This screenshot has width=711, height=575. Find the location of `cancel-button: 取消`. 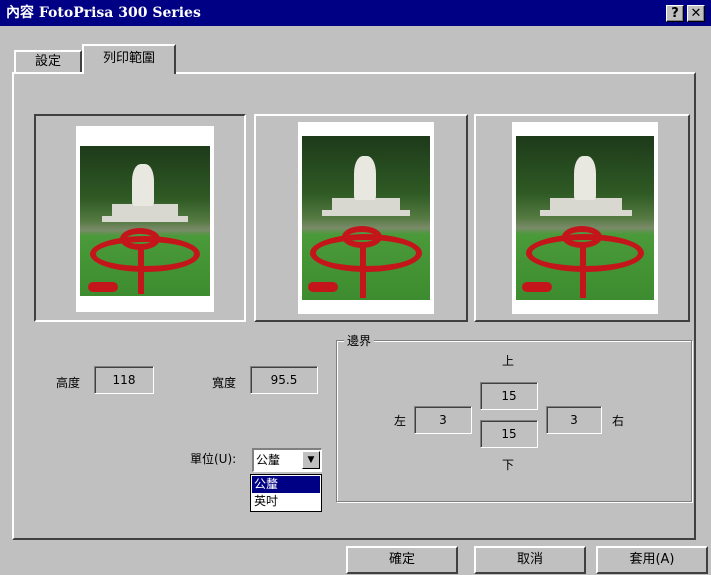

cancel-button: 取消 is located at coordinates (530, 560).